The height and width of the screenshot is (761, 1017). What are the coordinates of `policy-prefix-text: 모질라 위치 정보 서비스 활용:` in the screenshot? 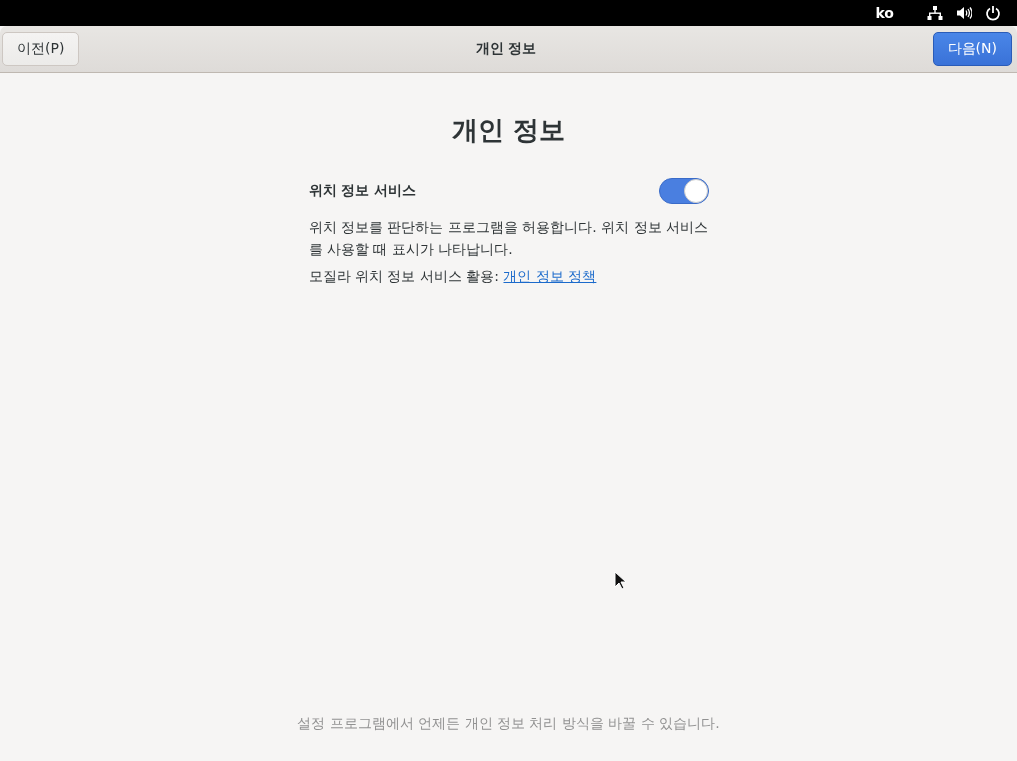 It's located at (404, 276).